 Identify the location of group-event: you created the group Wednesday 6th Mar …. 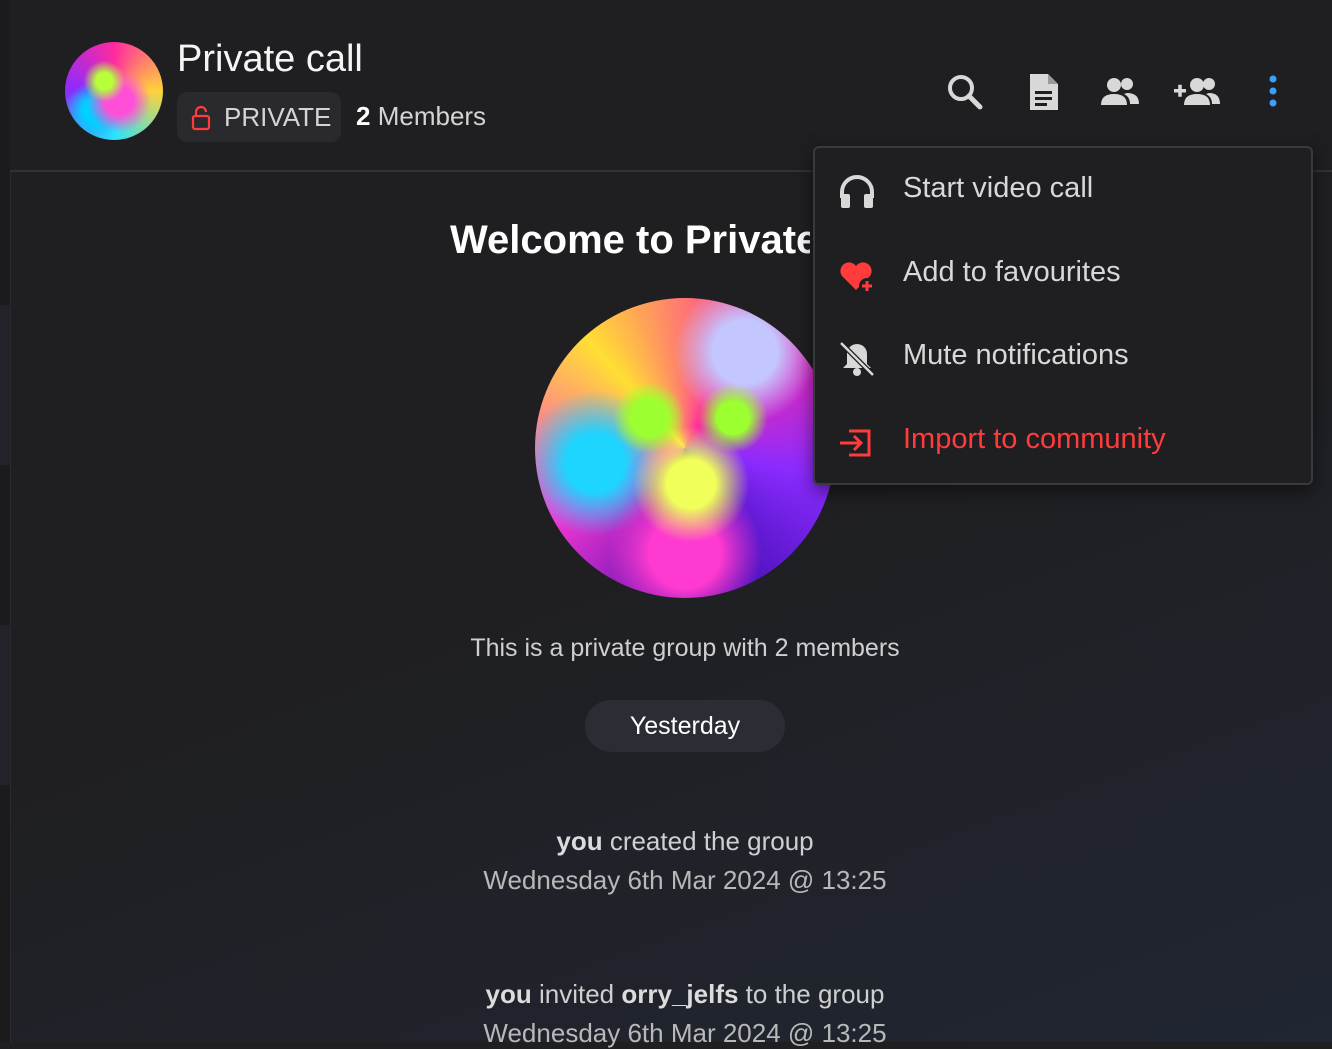
(666, 861).